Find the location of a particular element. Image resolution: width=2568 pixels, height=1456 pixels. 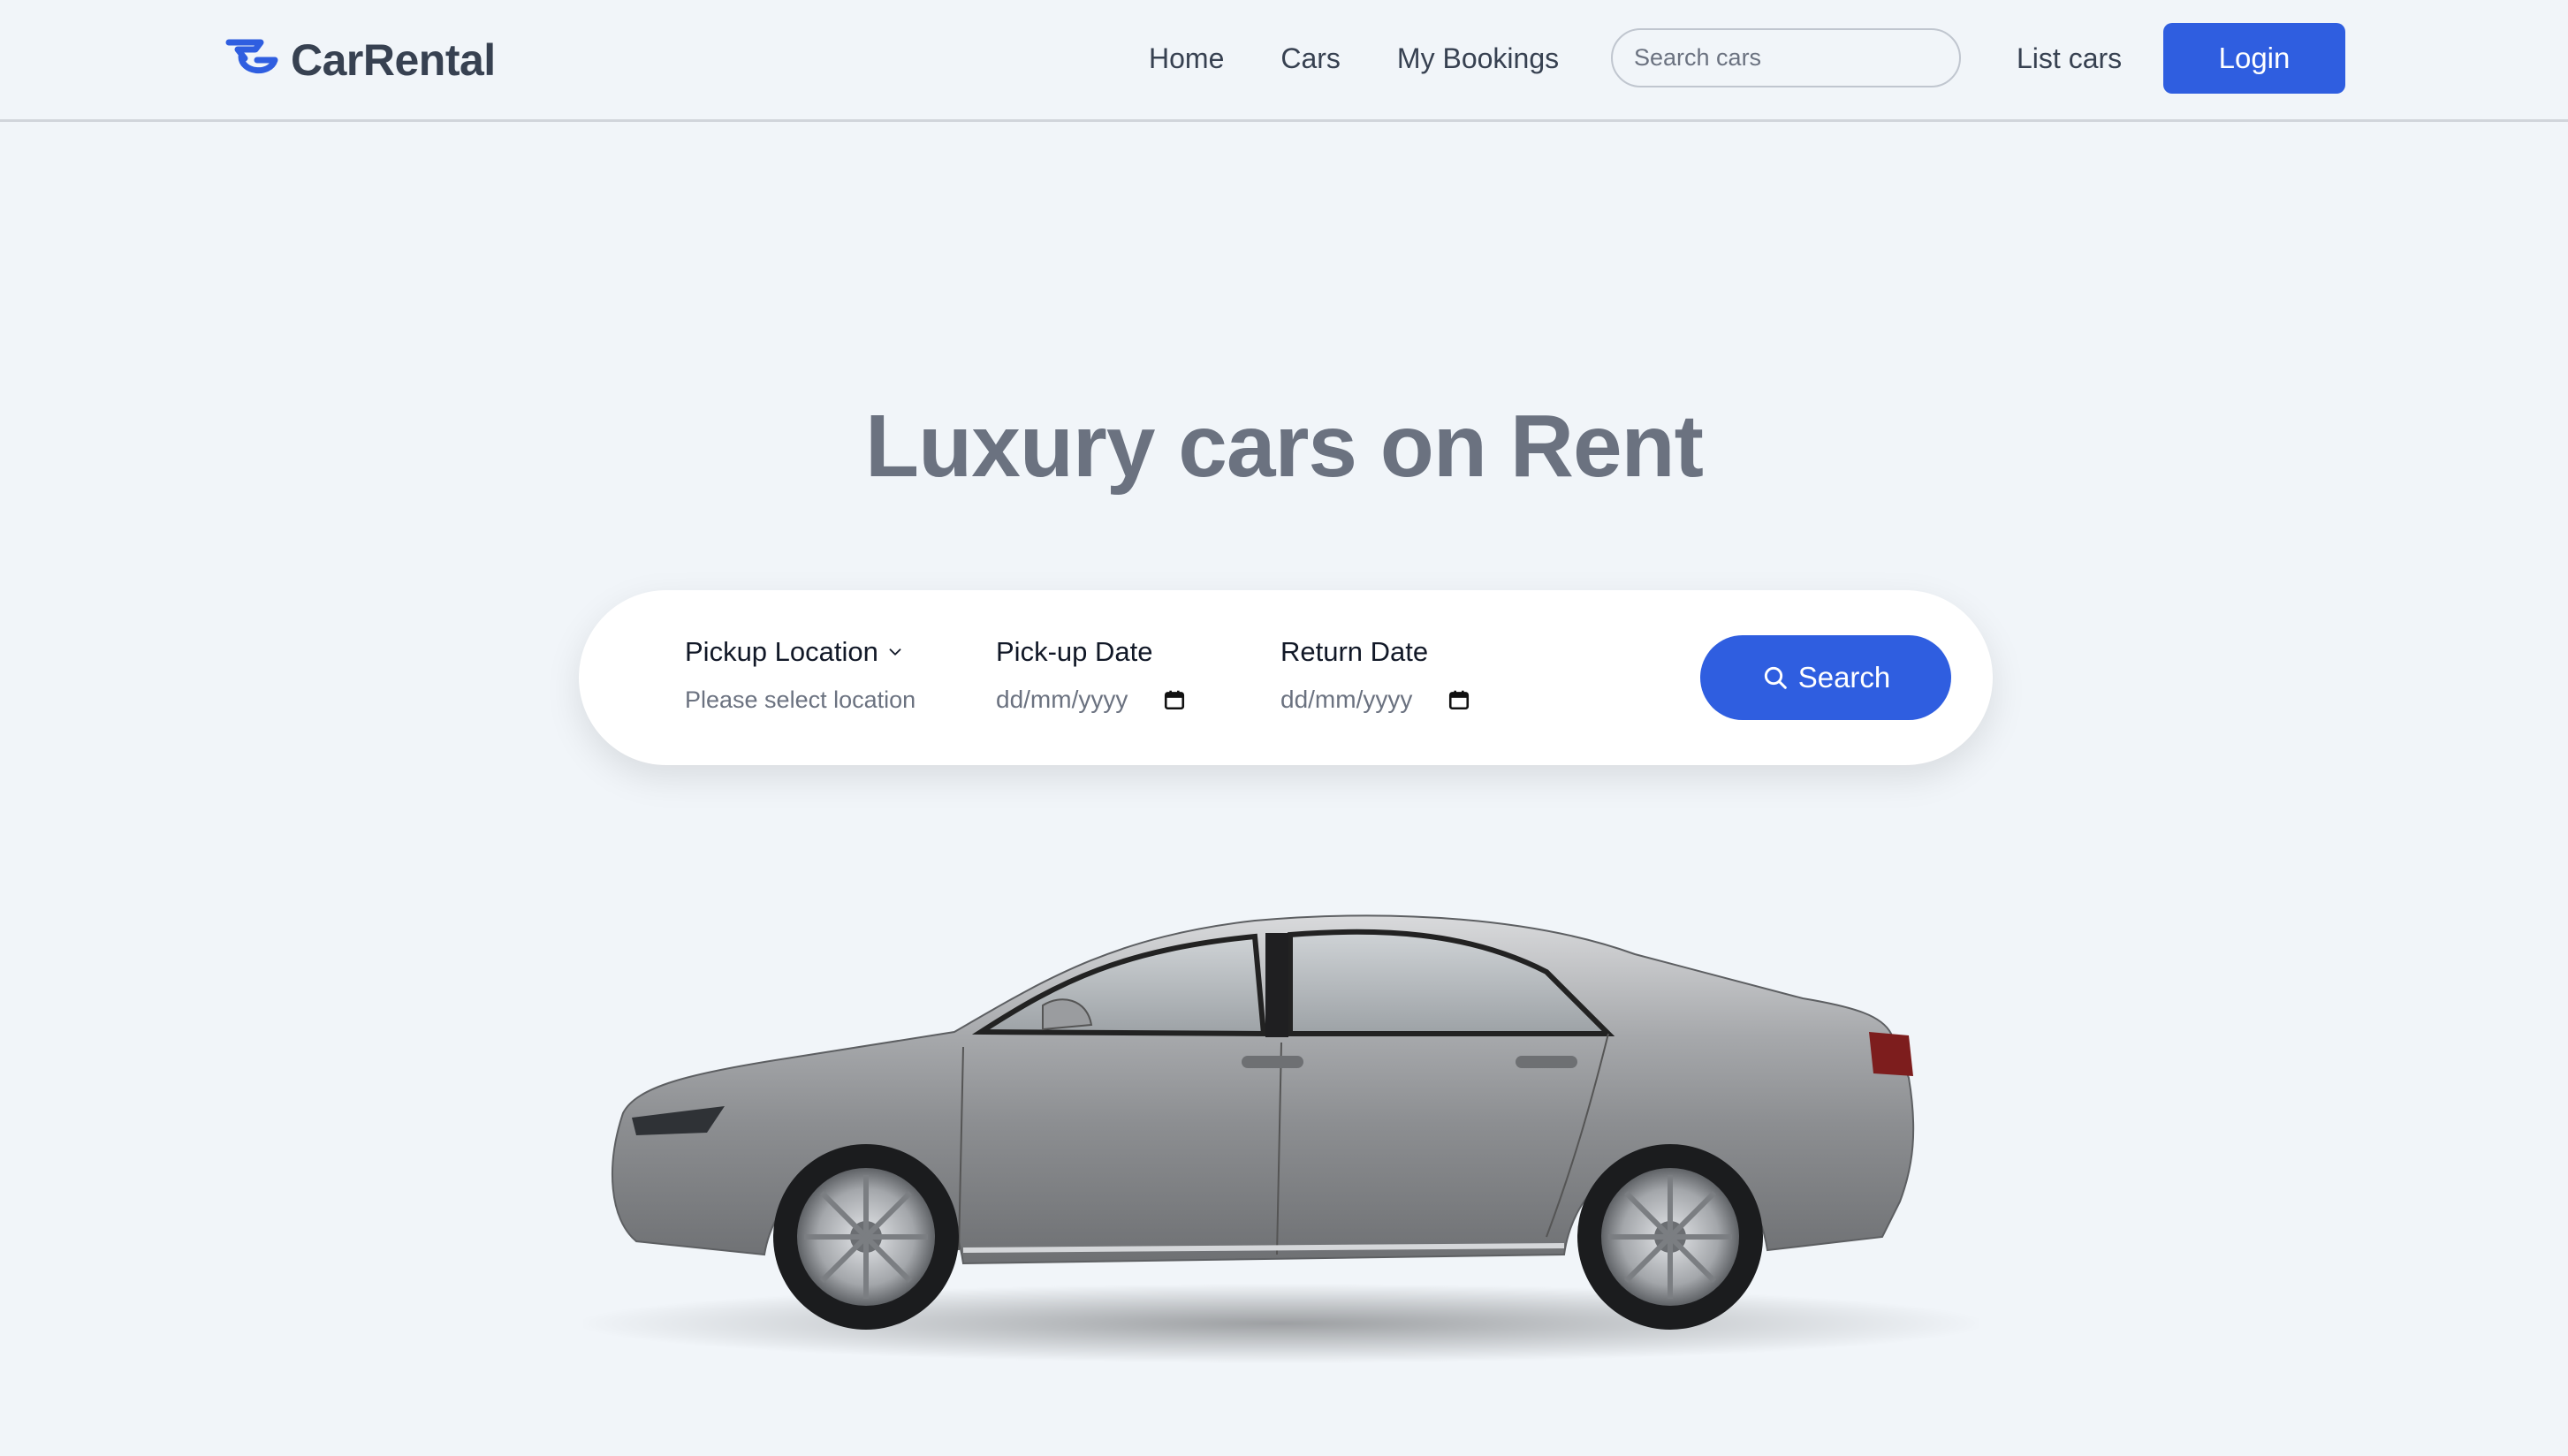

nav-links: Home Cars My Bookings is located at coordinates (1354, 58).